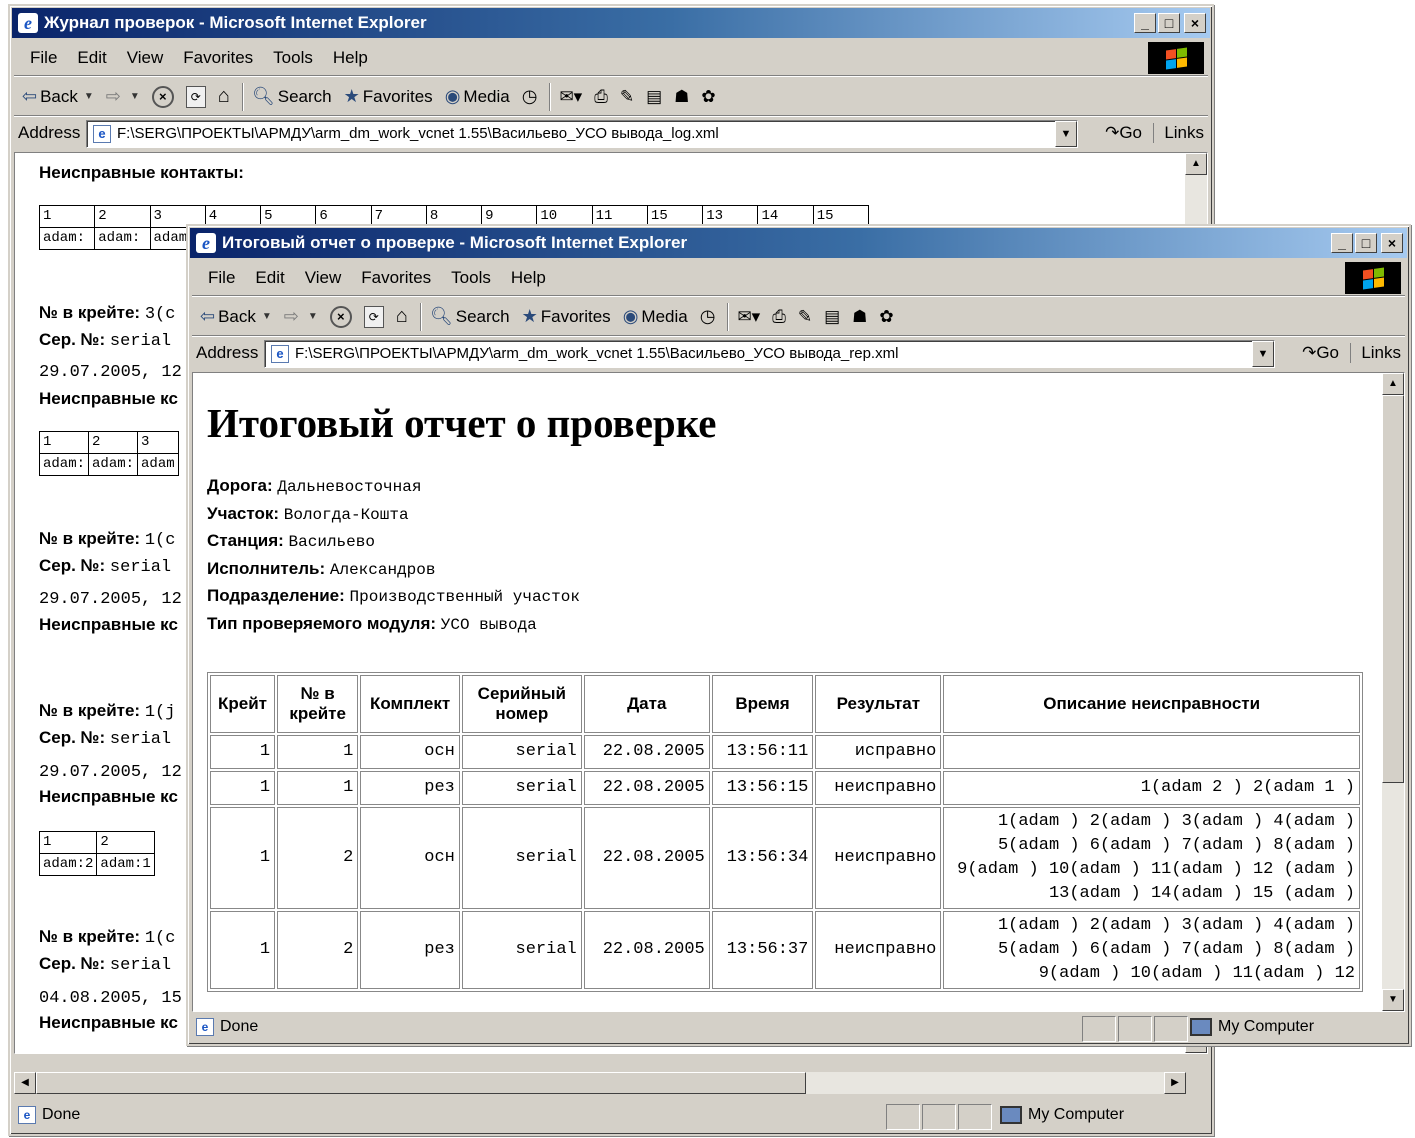  What do you see at coordinates (798, 278) in the screenshot?
I see `menu-bar: File Edit View Favorites Tools Help` at bounding box center [798, 278].